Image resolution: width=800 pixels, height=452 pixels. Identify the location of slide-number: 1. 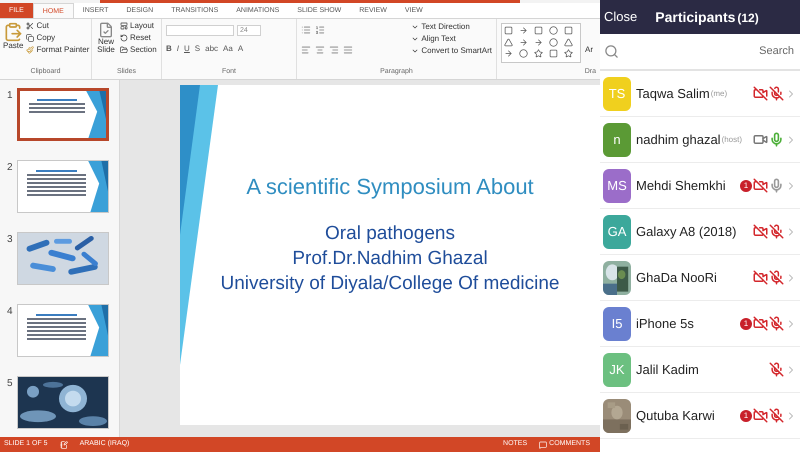
(10, 96).